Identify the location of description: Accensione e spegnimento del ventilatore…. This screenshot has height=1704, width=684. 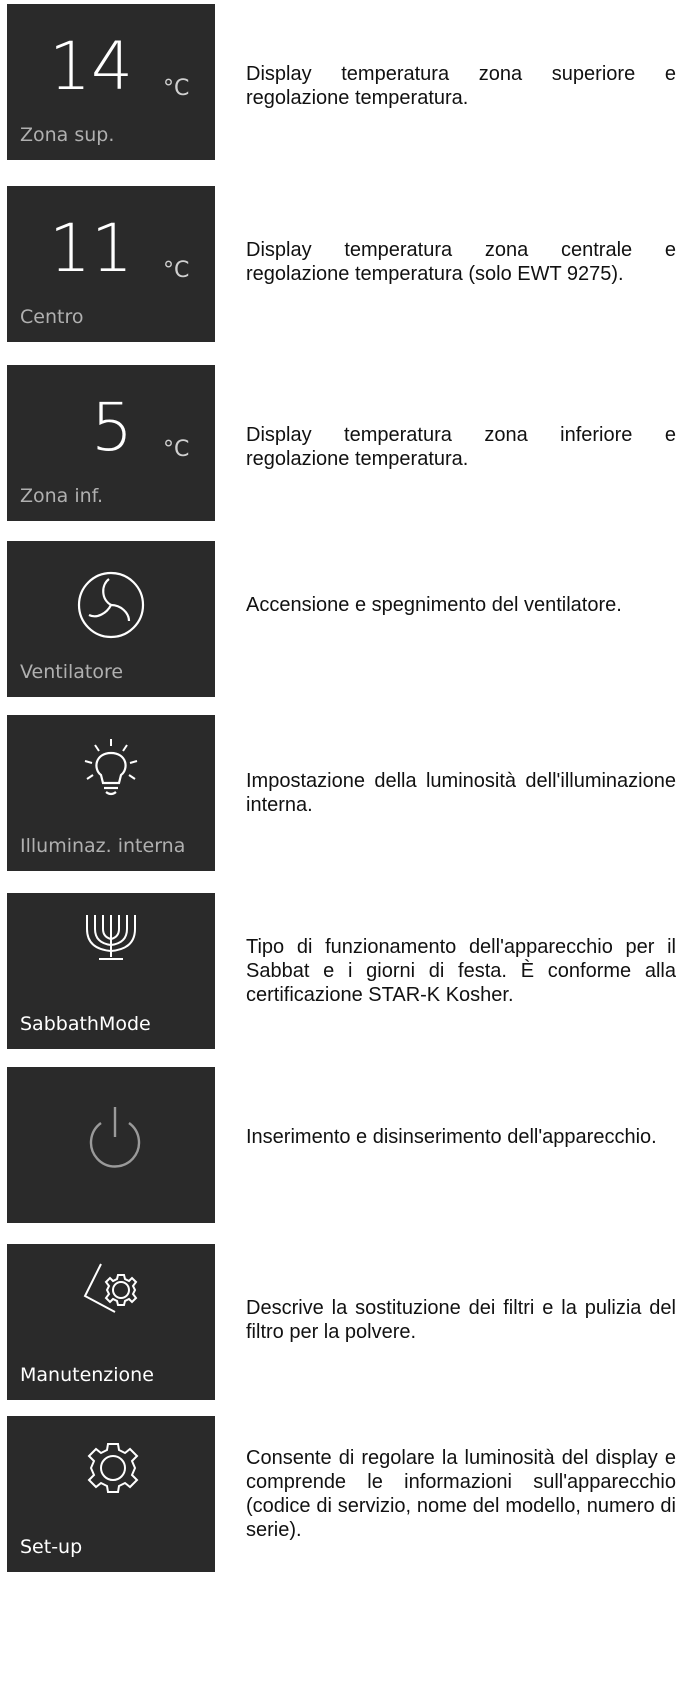
(434, 605).